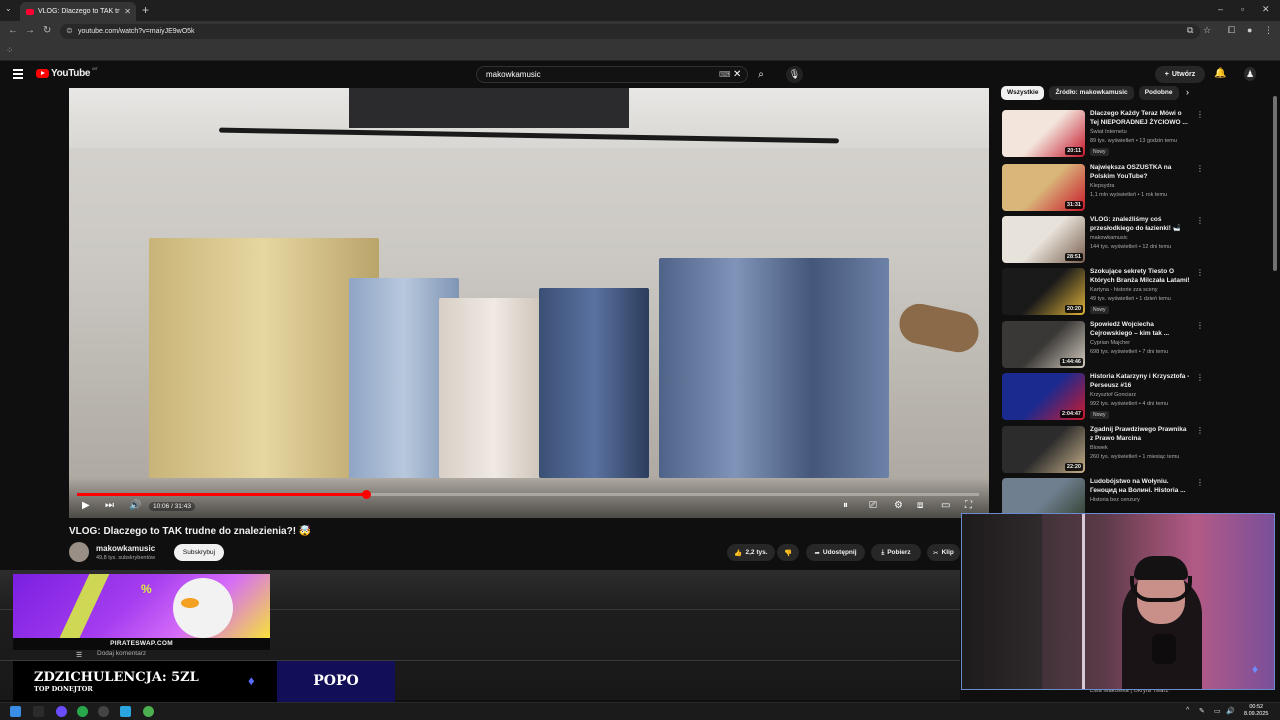 The width and height of the screenshot is (1280, 720). Describe the element at coordinates (79, 552) in the screenshot. I see `channel-avatar` at that location.